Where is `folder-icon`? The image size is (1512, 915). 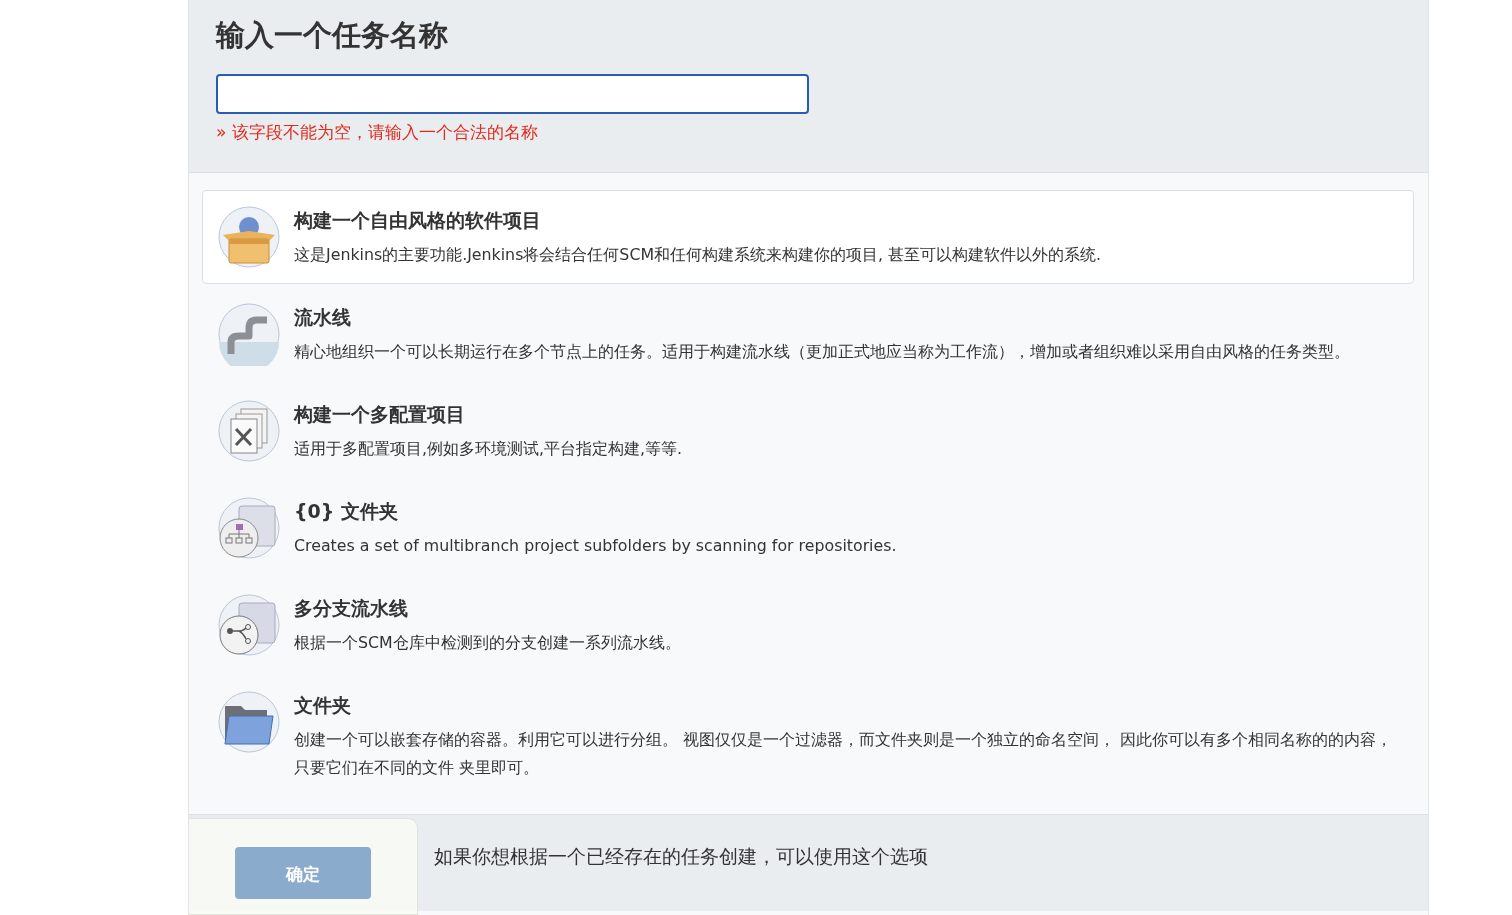
folder-icon is located at coordinates (249, 722).